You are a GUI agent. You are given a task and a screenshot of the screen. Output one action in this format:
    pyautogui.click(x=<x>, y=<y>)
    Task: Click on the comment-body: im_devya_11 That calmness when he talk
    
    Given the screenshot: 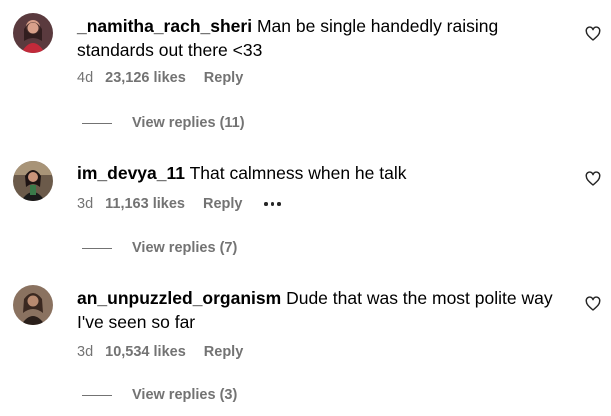 What is the action you would take?
    pyautogui.click(x=324, y=173)
    